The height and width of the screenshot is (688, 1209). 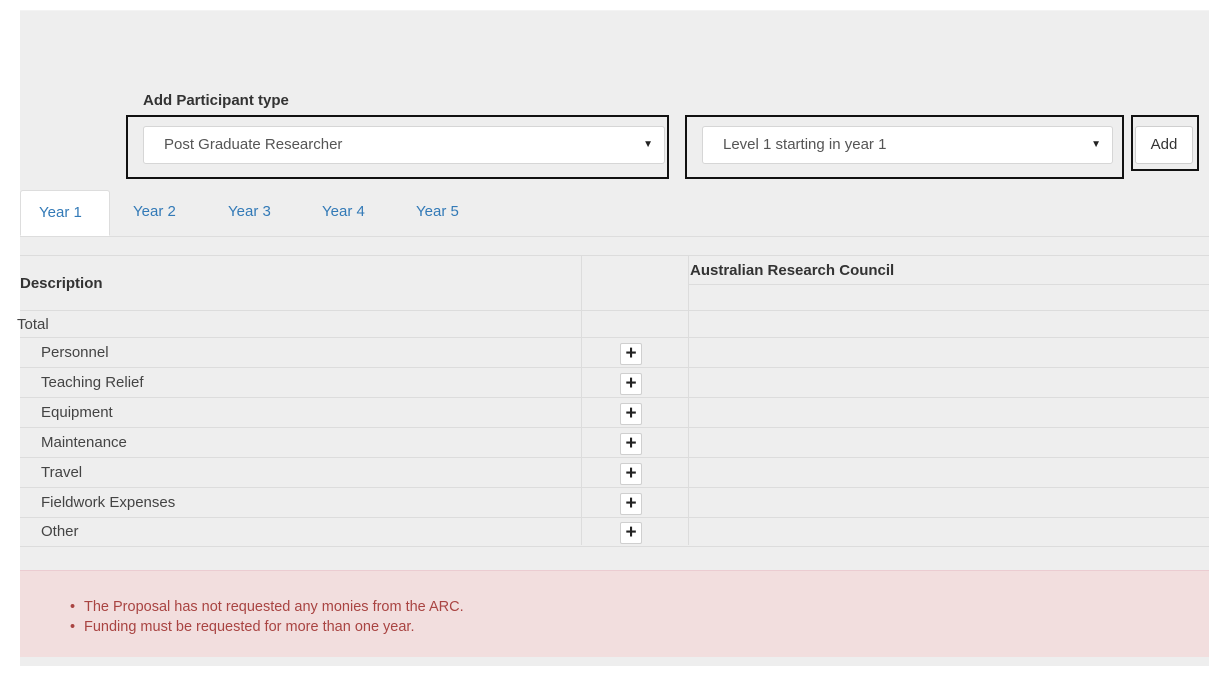 I want to click on tab-year-3: Year 3, so click(x=249, y=213).